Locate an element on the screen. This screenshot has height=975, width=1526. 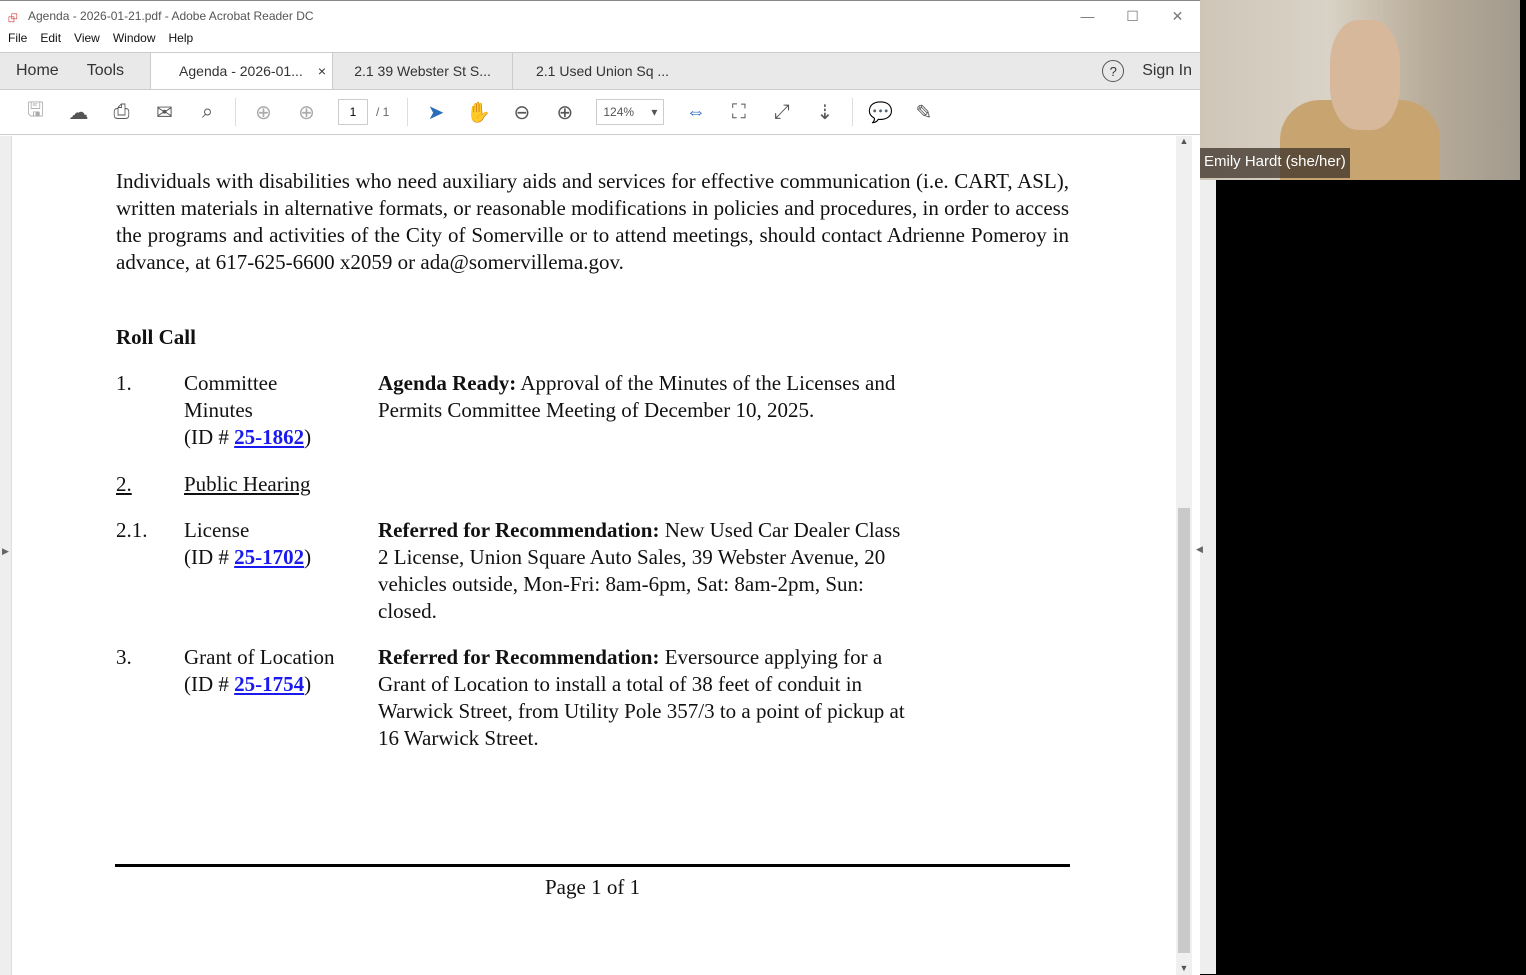
item-id-link: 25-1862 is located at coordinates (269, 437).